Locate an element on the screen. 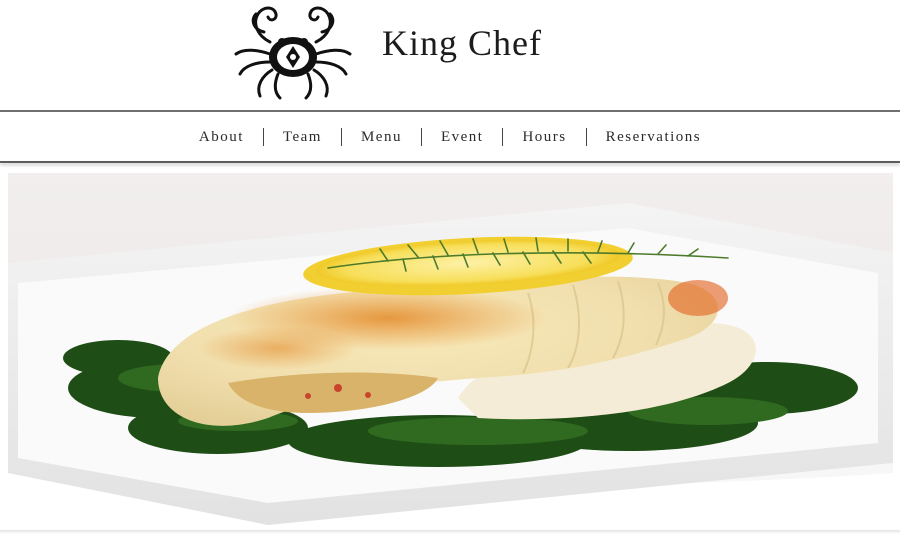 The image size is (900, 550). main-navigation: About Team Menu Event Hours Reservations is located at coordinates (450, 136).